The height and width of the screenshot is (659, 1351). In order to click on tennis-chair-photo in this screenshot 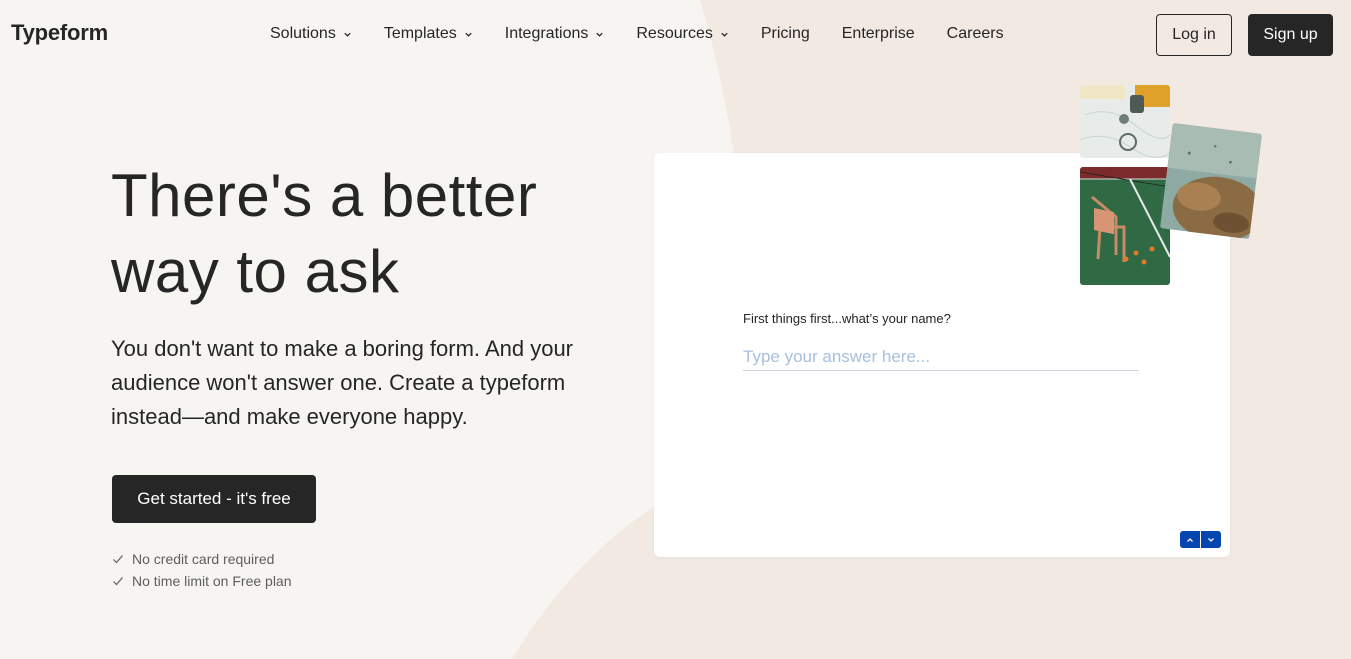, I will do `click(1125, 226)`.